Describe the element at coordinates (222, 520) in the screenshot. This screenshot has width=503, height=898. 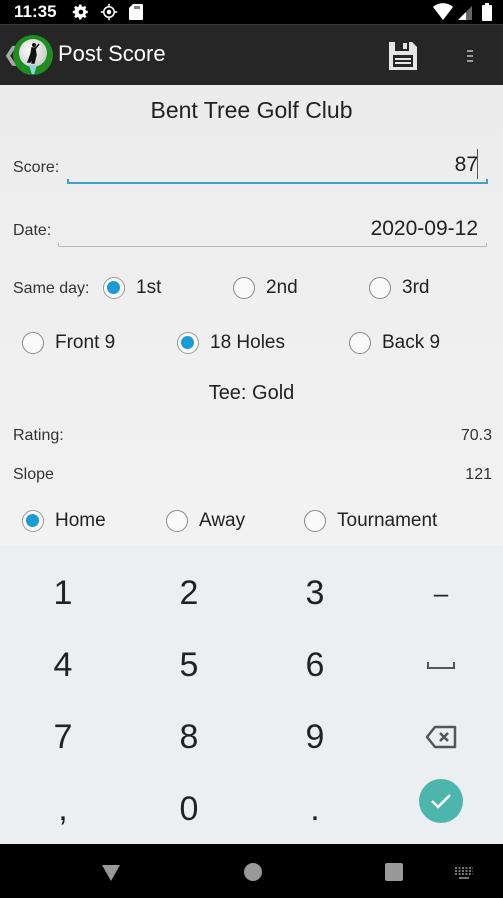
I see `radio-label: Away` at that location.